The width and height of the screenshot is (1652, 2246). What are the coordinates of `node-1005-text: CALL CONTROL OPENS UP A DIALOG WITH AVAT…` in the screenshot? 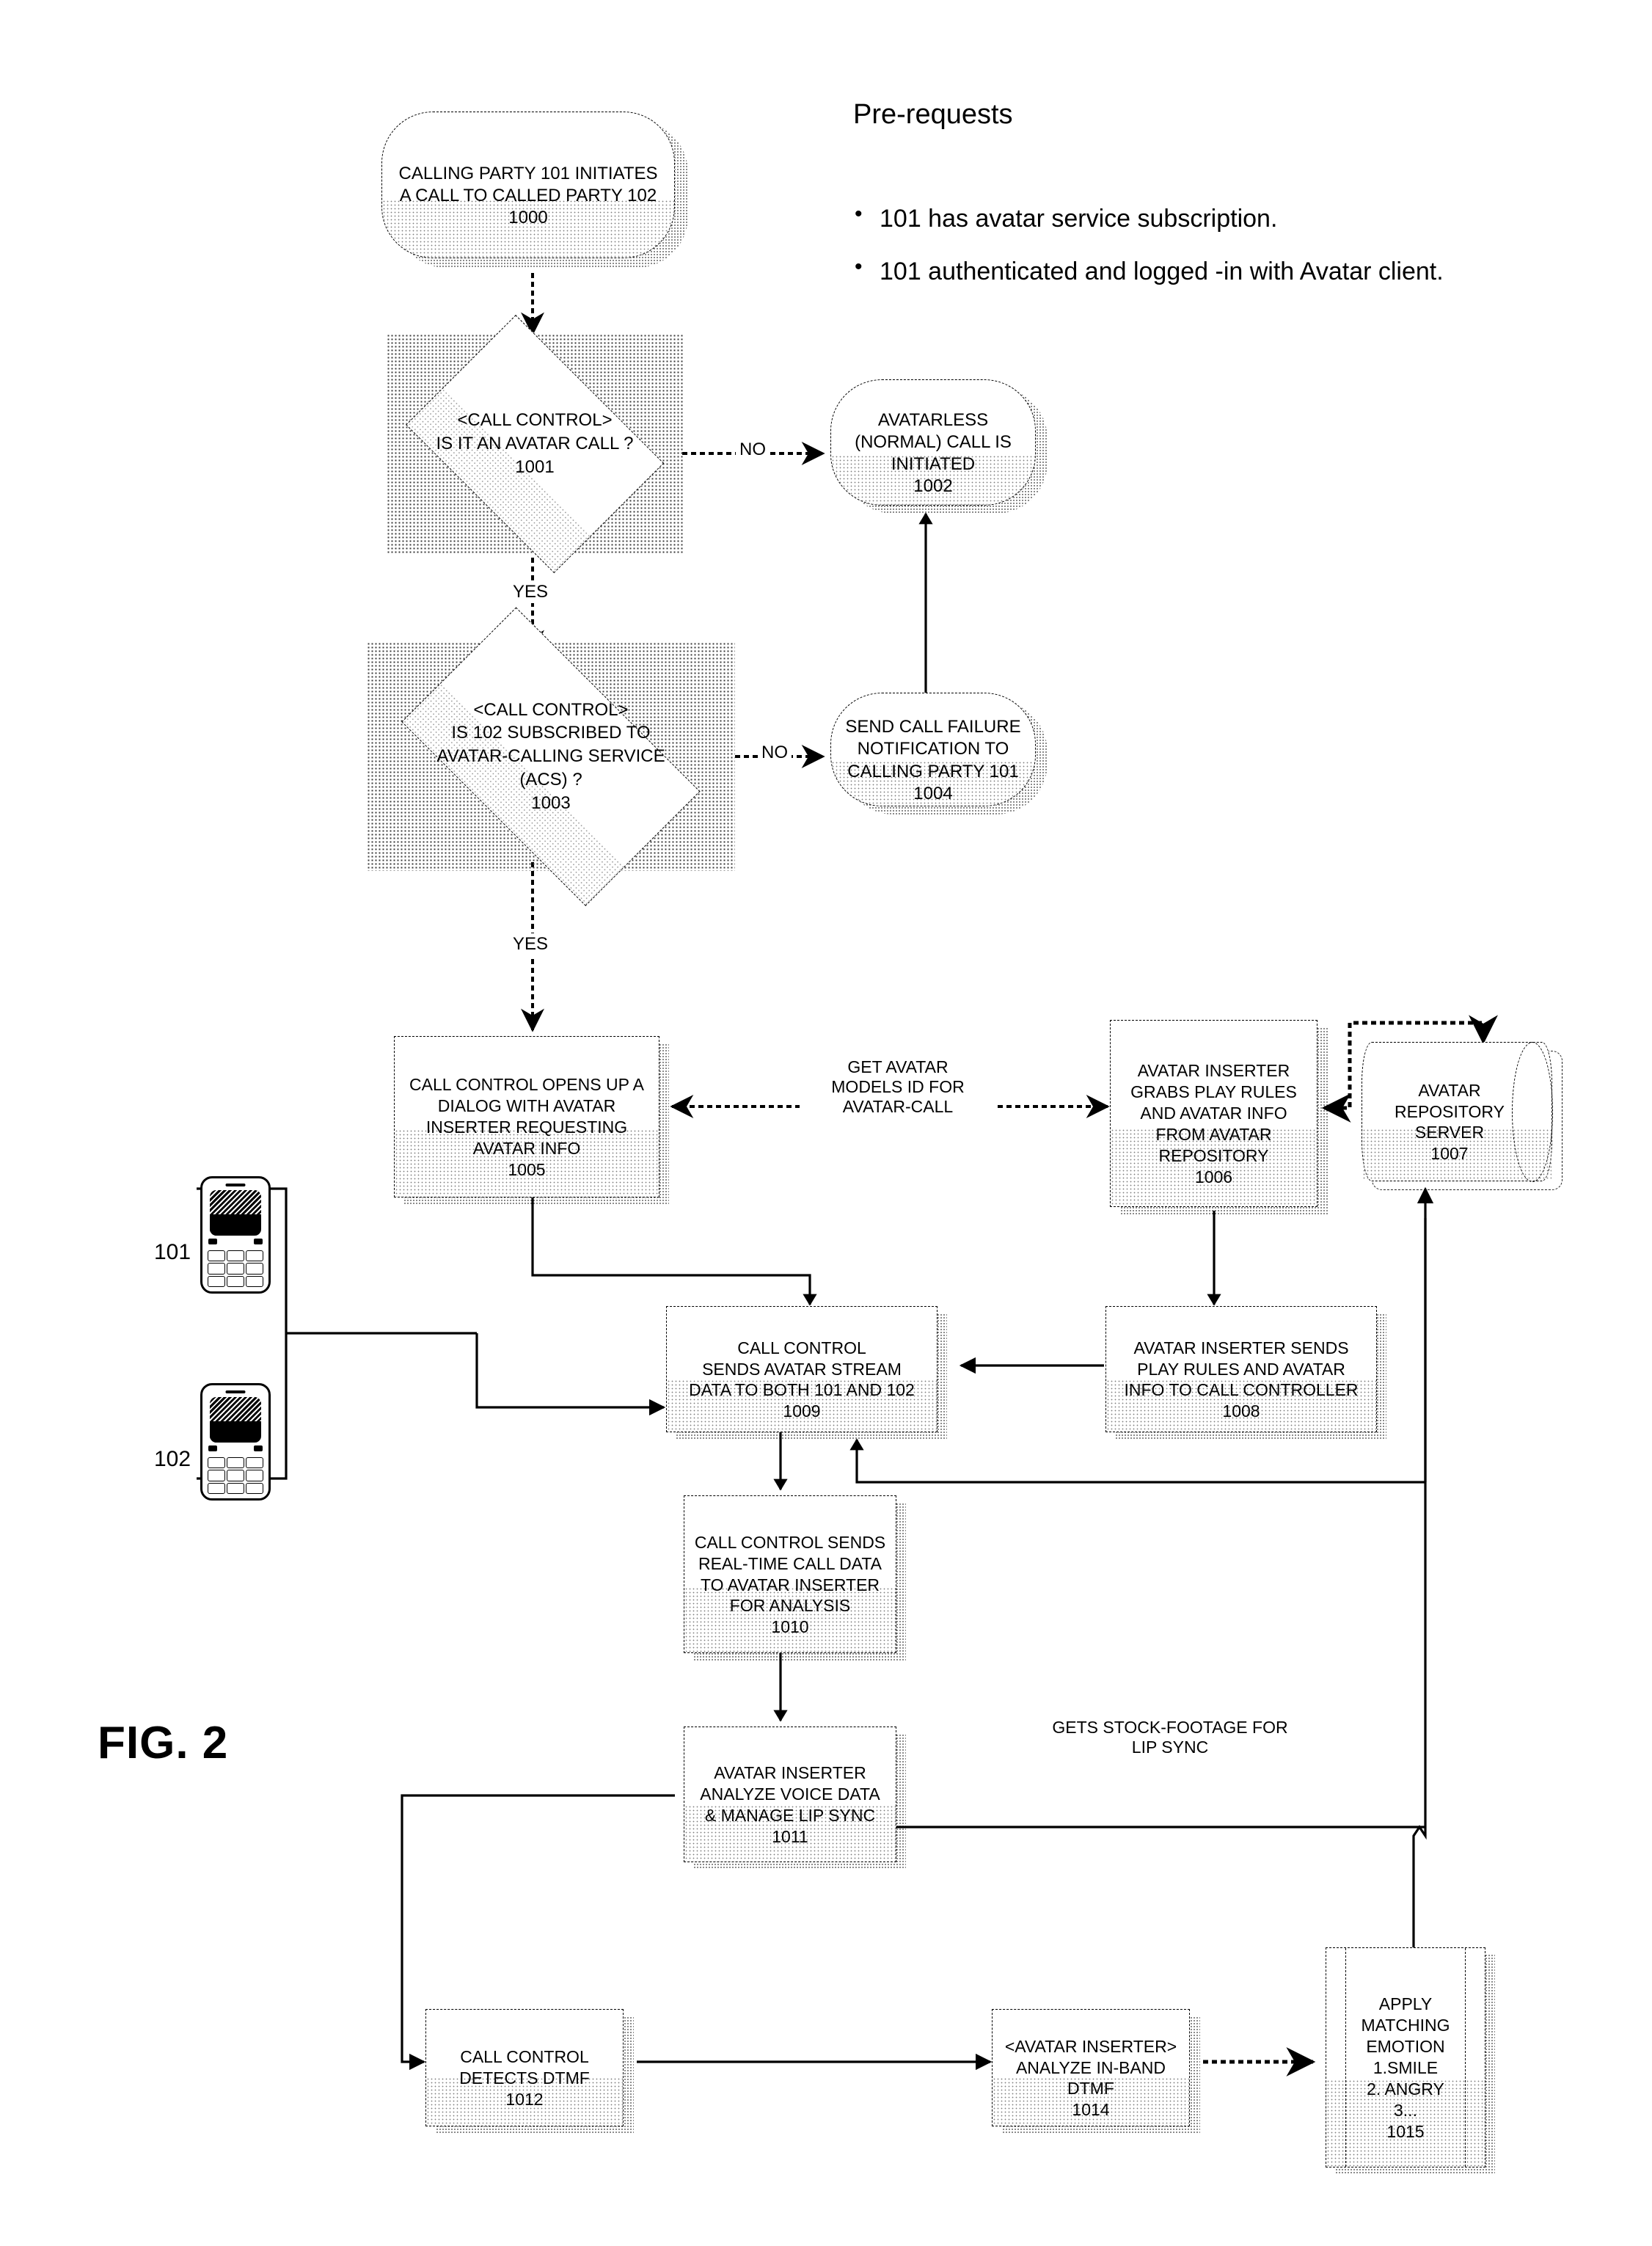 It's located at (526, 1127).